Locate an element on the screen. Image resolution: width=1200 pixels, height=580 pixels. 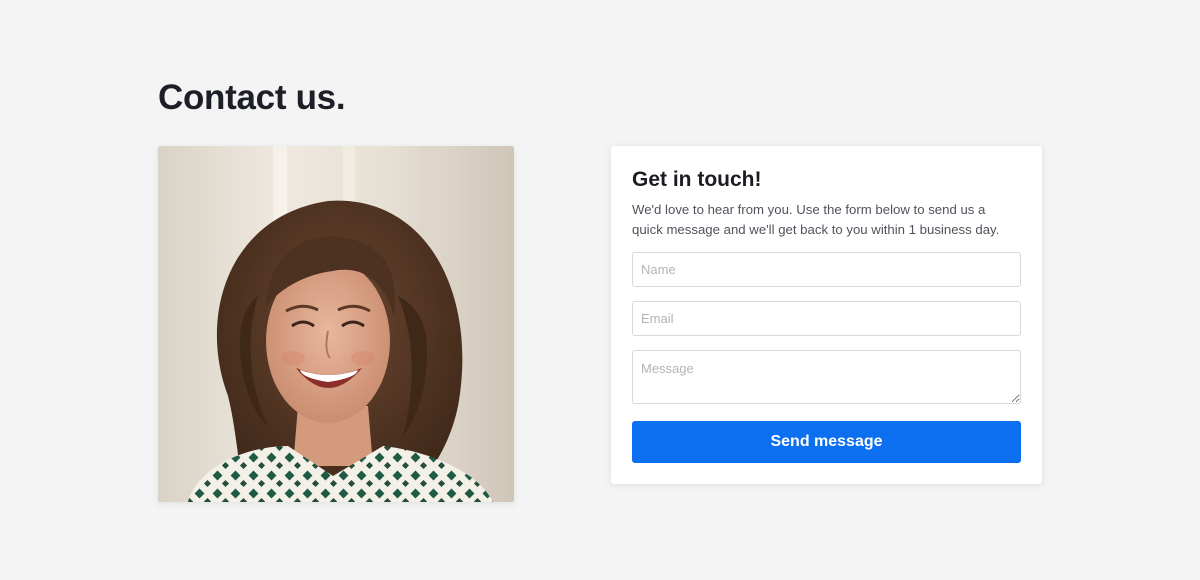
contact-form: Send message is located at coordinates (826, 357).